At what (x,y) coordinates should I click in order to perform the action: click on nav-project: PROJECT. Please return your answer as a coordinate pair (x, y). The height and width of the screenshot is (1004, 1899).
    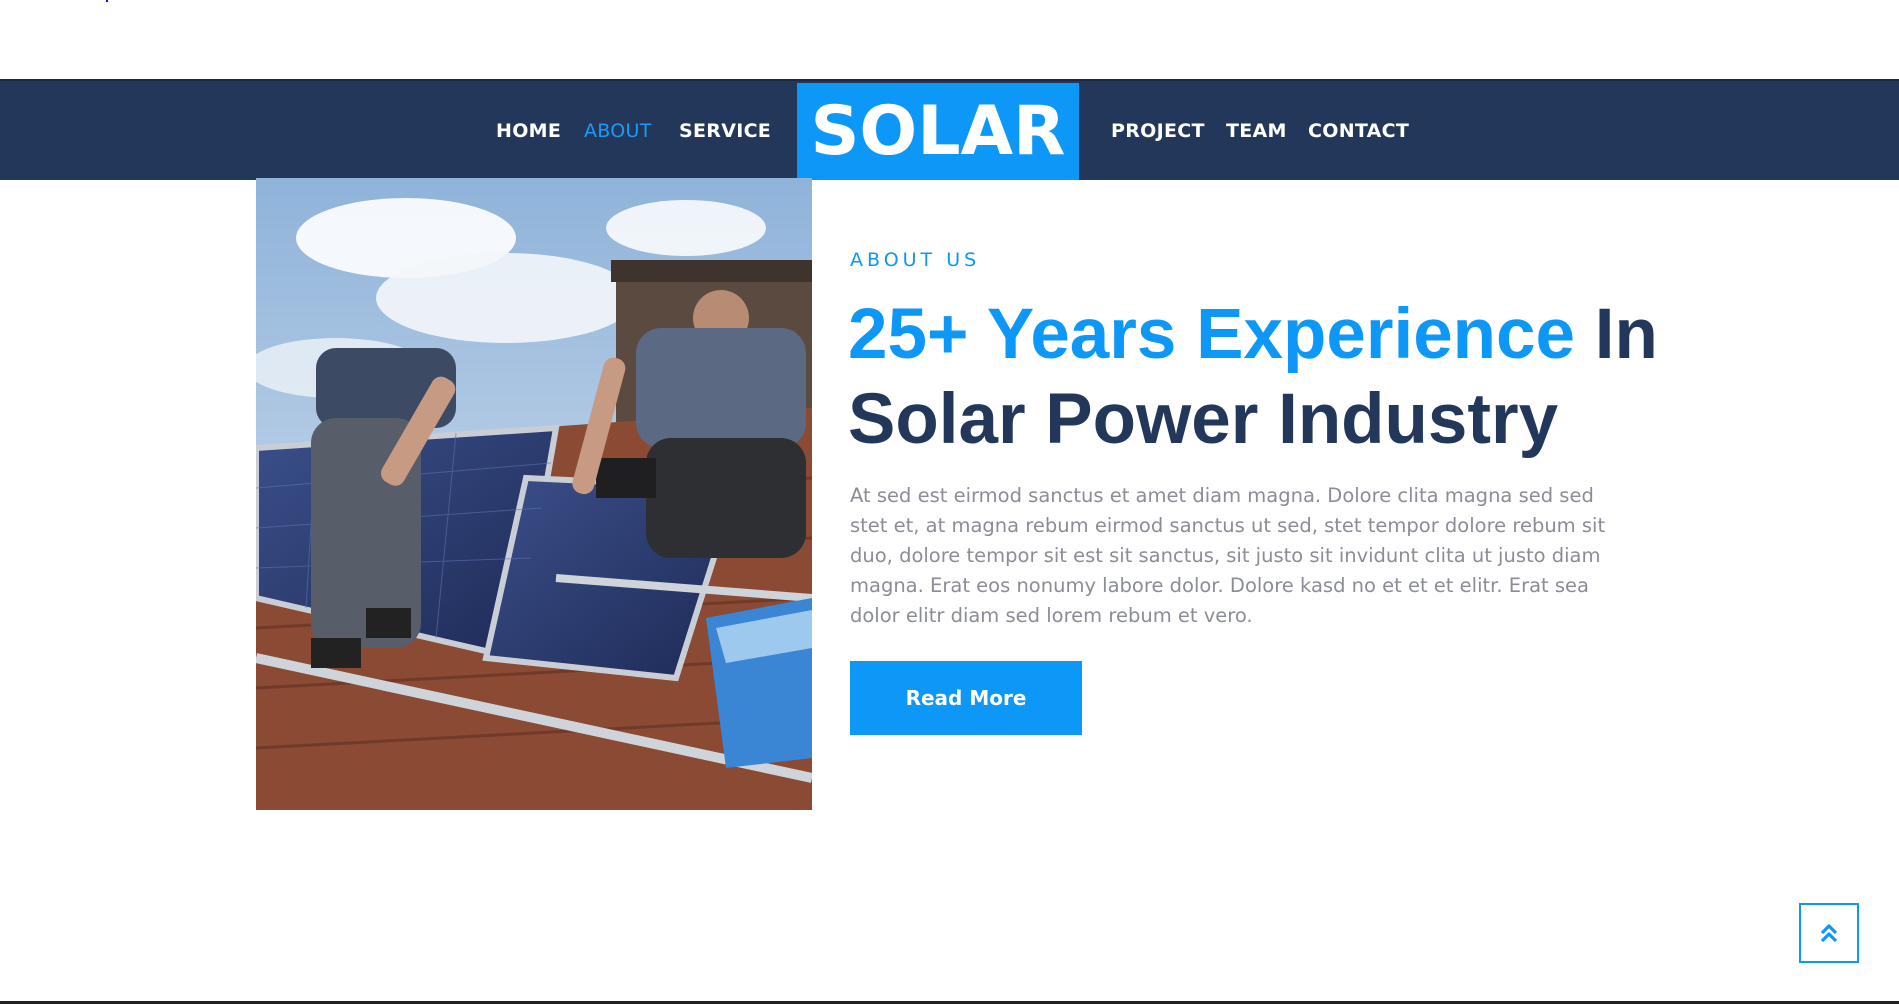
    Looking at the image, I should click on (1158, 131).